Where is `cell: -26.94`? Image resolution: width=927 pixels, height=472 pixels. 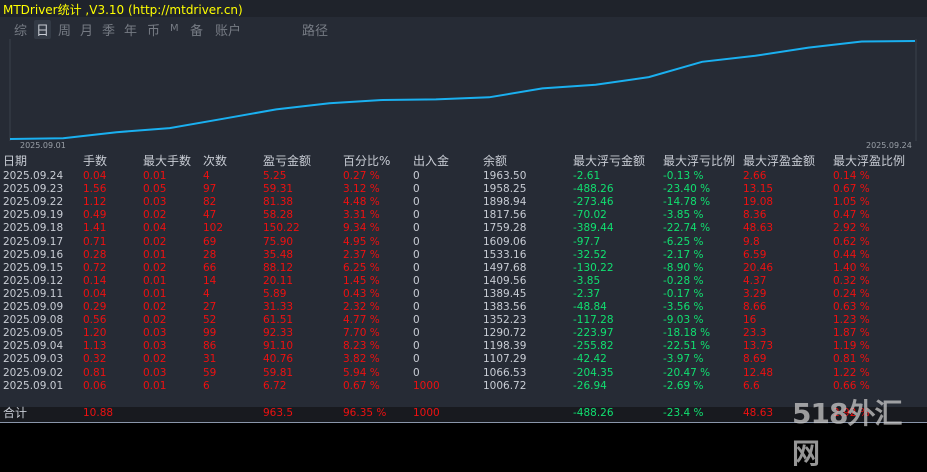 cell: -26.94 is located at coordinates (590, 385).